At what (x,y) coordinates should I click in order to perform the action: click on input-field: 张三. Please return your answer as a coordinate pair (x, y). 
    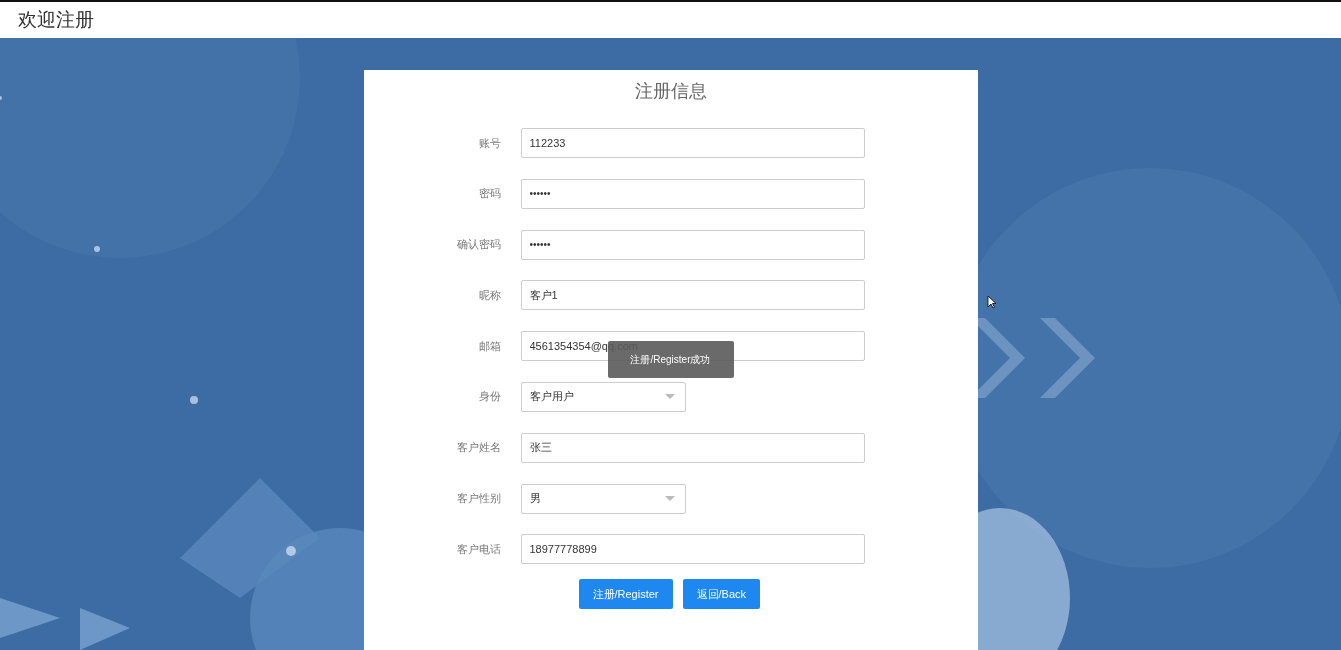
    Looking at the image, I should click on (692, 447).